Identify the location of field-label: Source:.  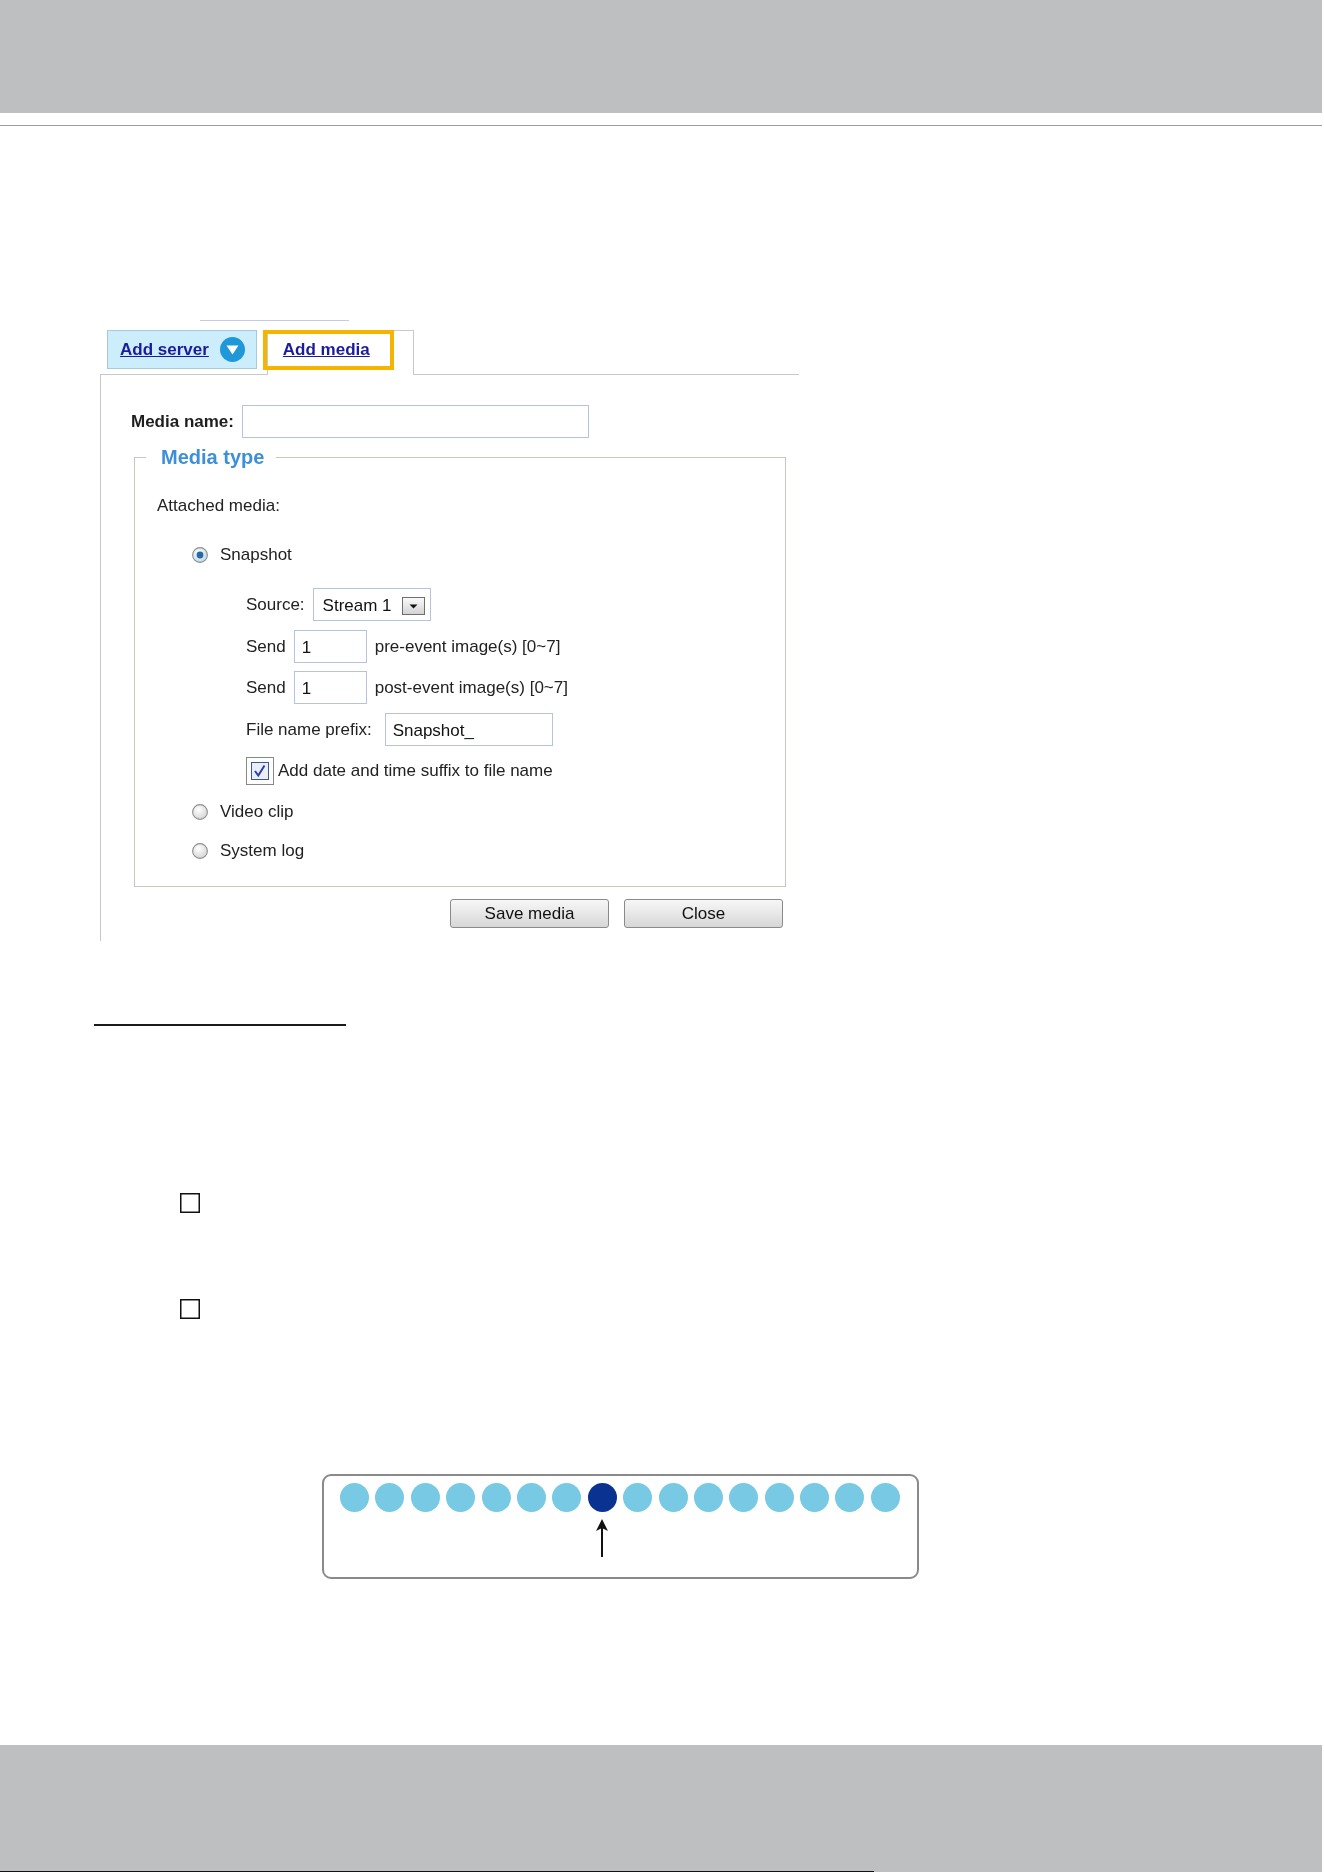
(275, 604).